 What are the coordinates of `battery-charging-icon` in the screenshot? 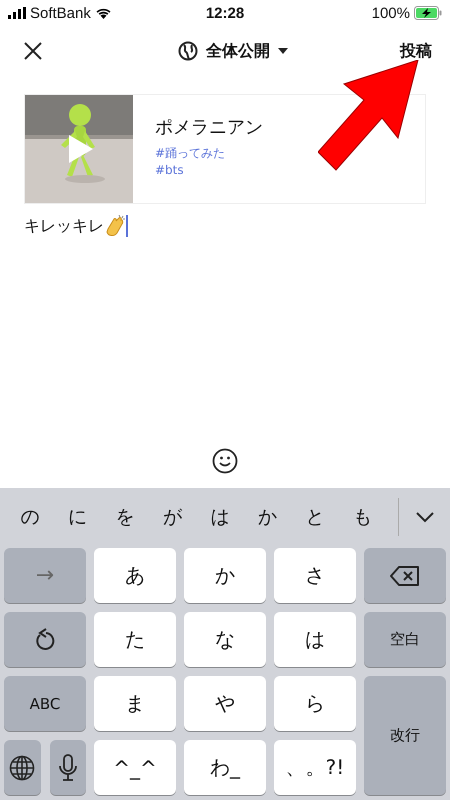 It's located at (428, 13).